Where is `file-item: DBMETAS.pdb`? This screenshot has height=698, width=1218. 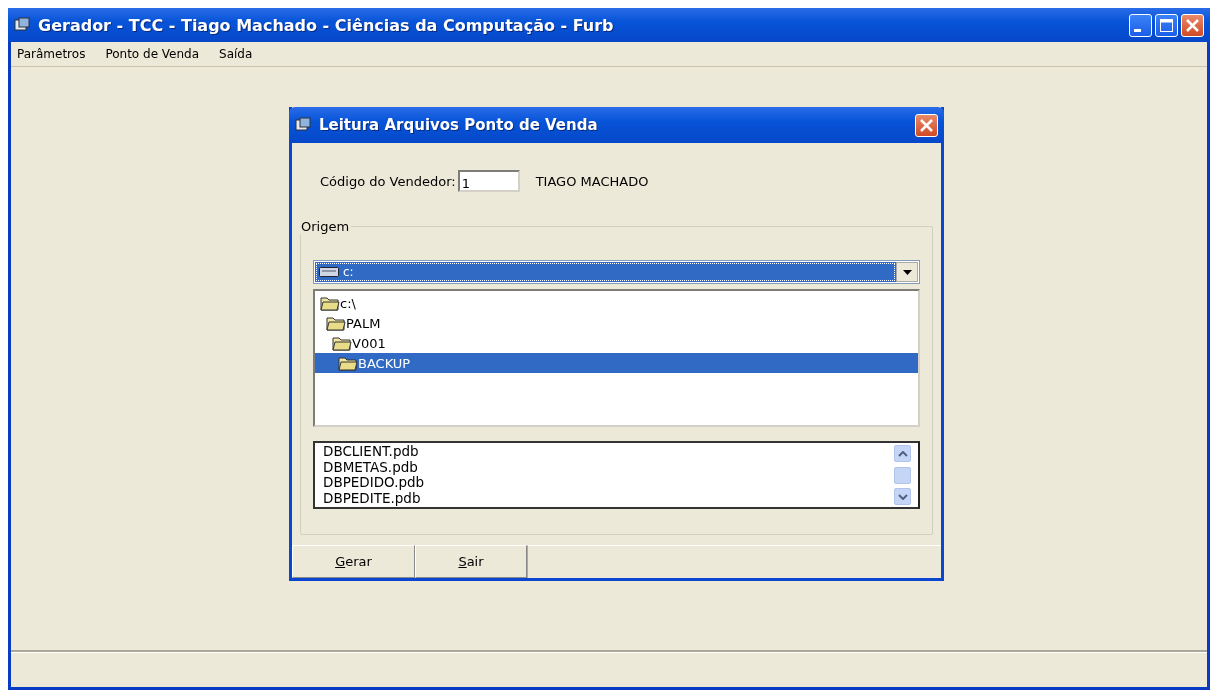
file-item: DBMETAS.pdb is located at coordinates (604, 467).